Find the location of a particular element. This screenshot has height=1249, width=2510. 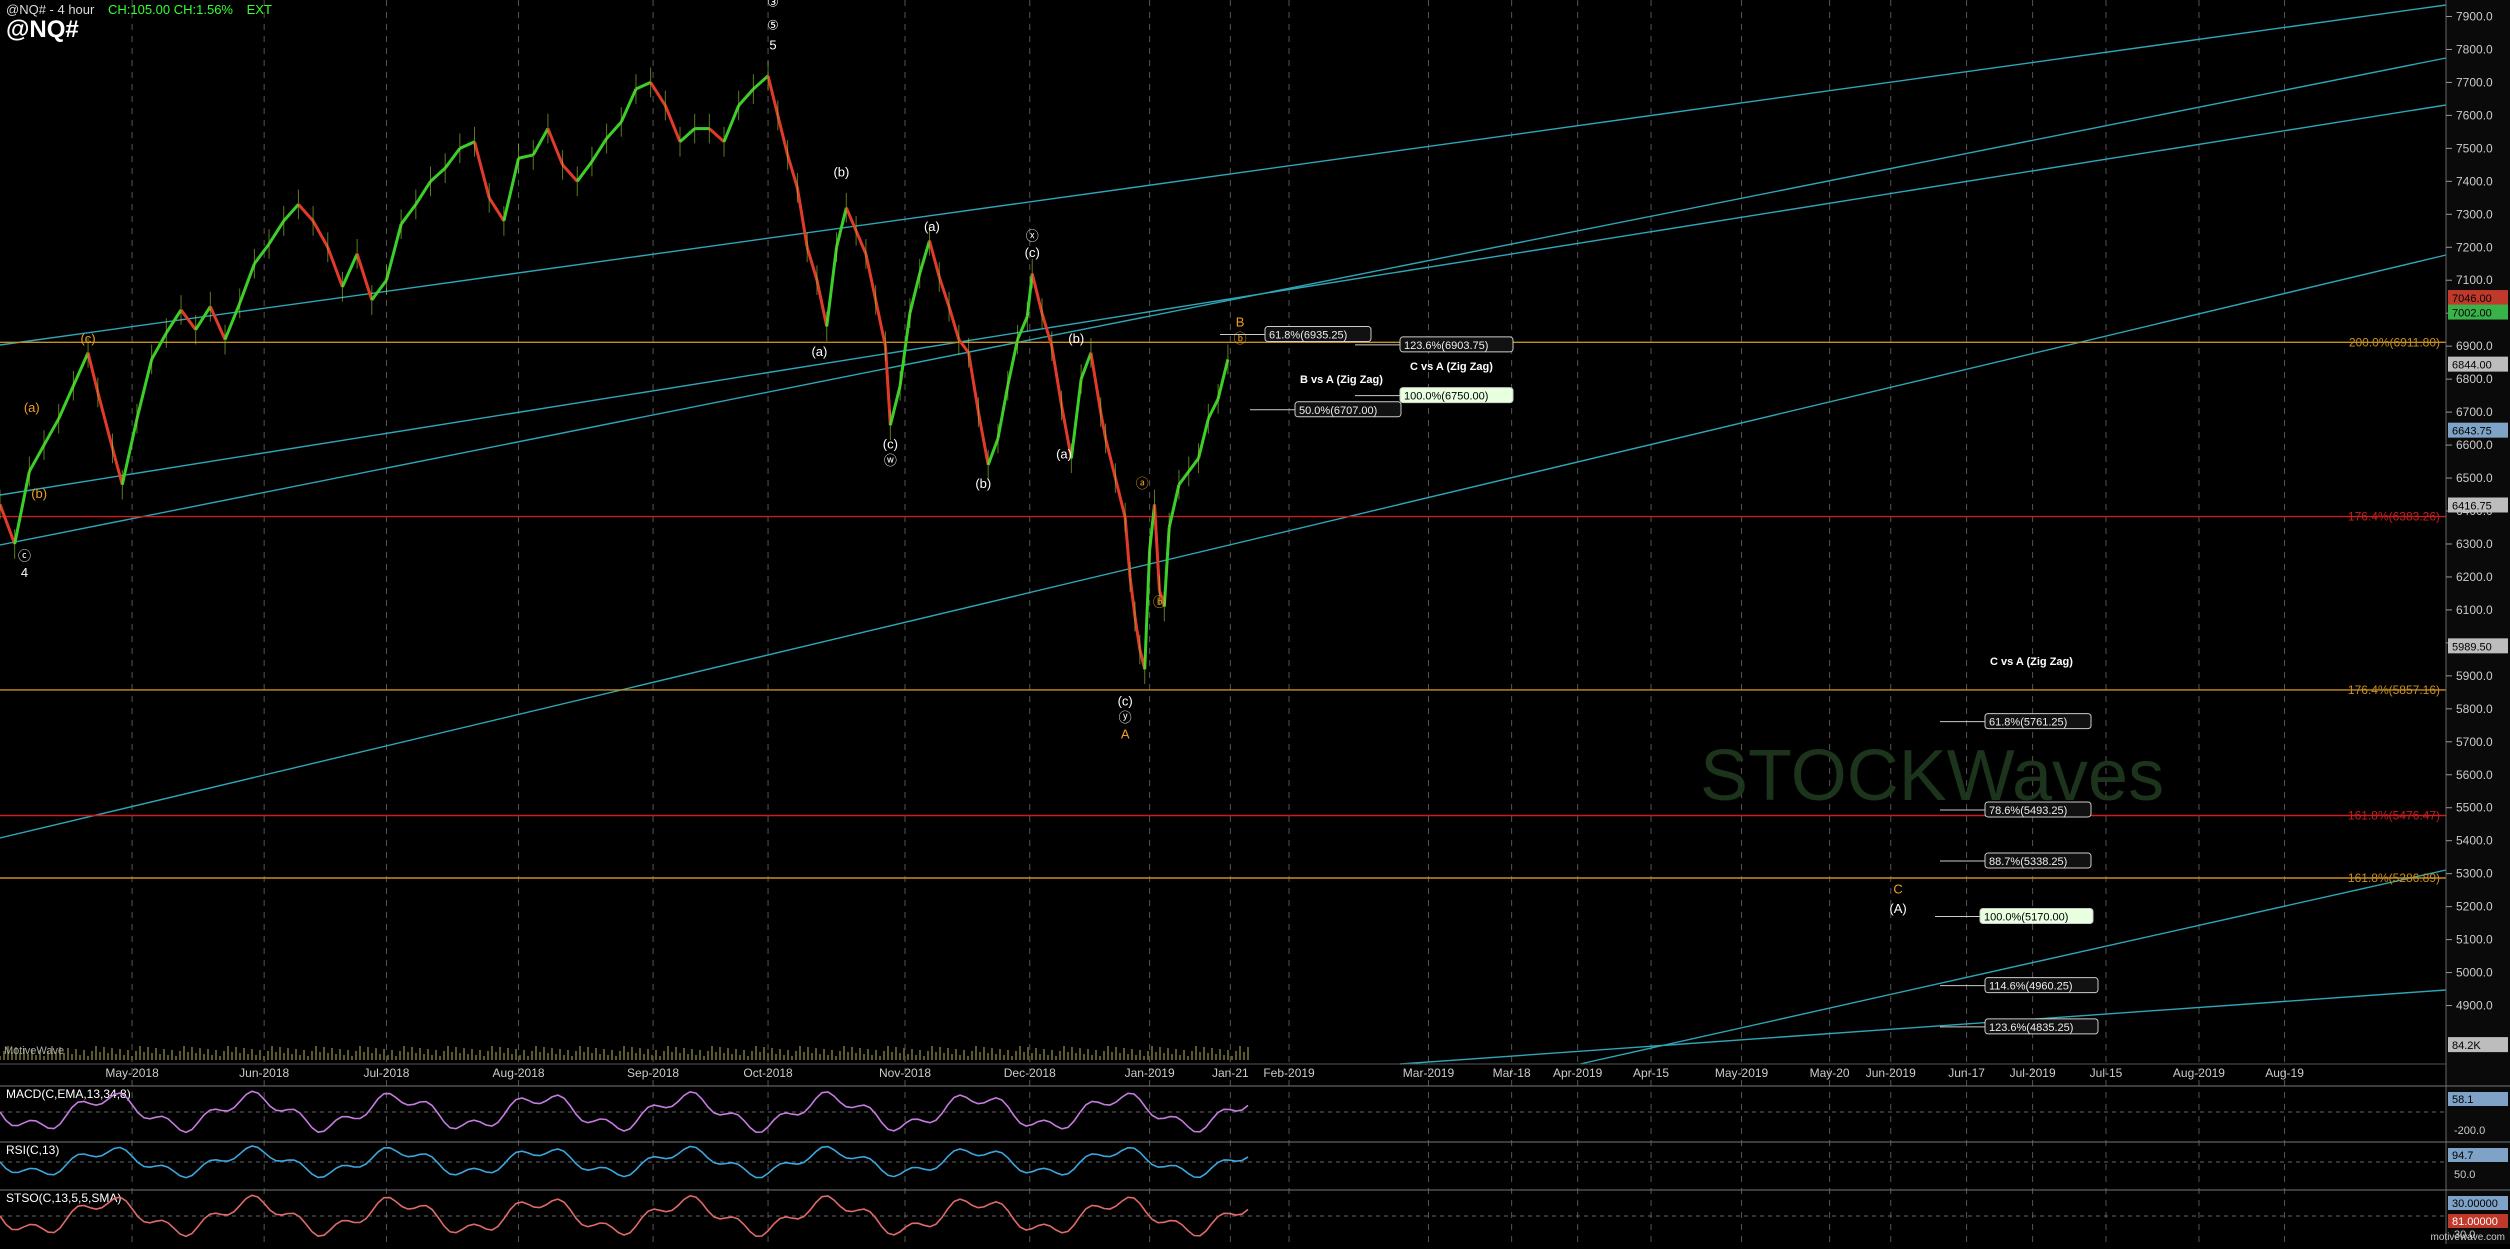

x-tick-label: Feb-2019 is located at coordinates (1289, 1073).